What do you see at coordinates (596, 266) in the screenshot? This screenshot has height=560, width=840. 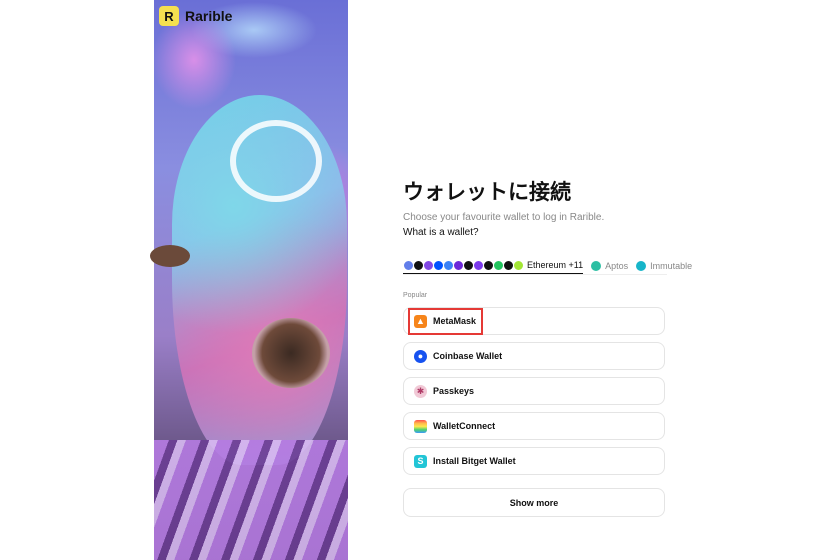 I see `aptos-icon` at bounding box center [596, 266].